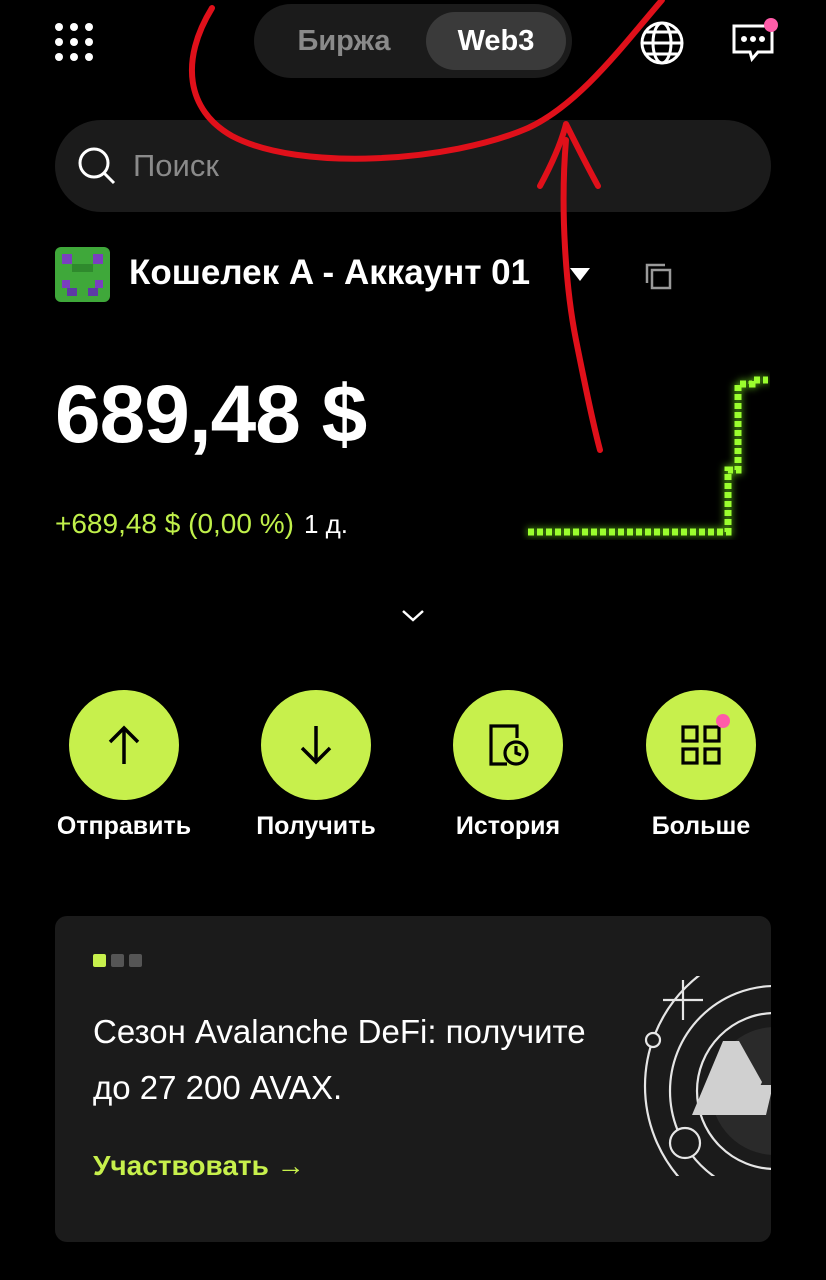 This screenshot has width=826, height=1280. I want to click on wallet-selector: Кошелек A - Аккаунт 01, so click(405, 275).